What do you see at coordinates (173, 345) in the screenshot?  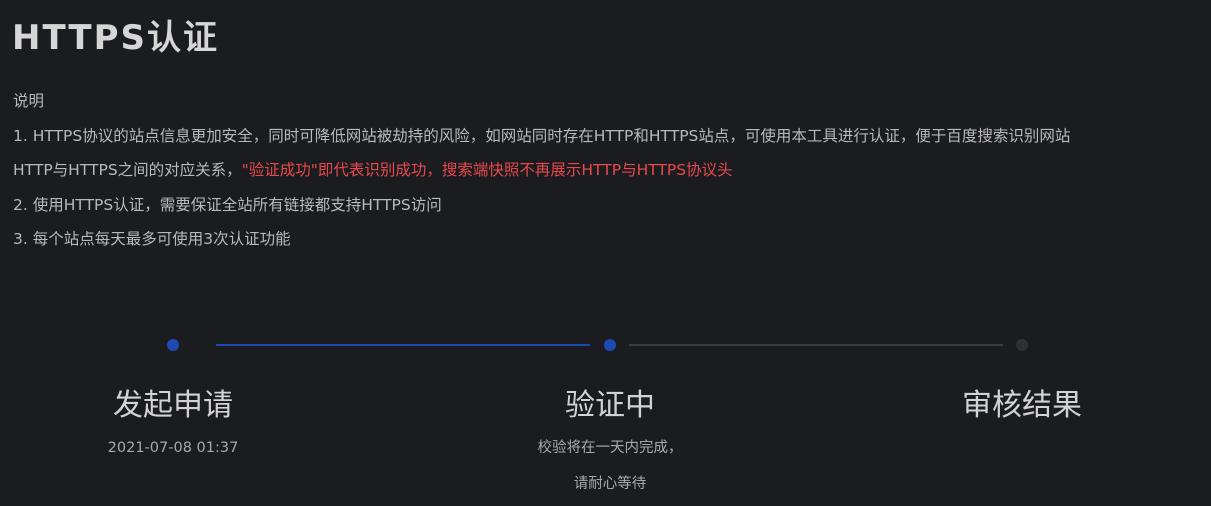 I see `step-1-dot` at bounding box center [173, 345].